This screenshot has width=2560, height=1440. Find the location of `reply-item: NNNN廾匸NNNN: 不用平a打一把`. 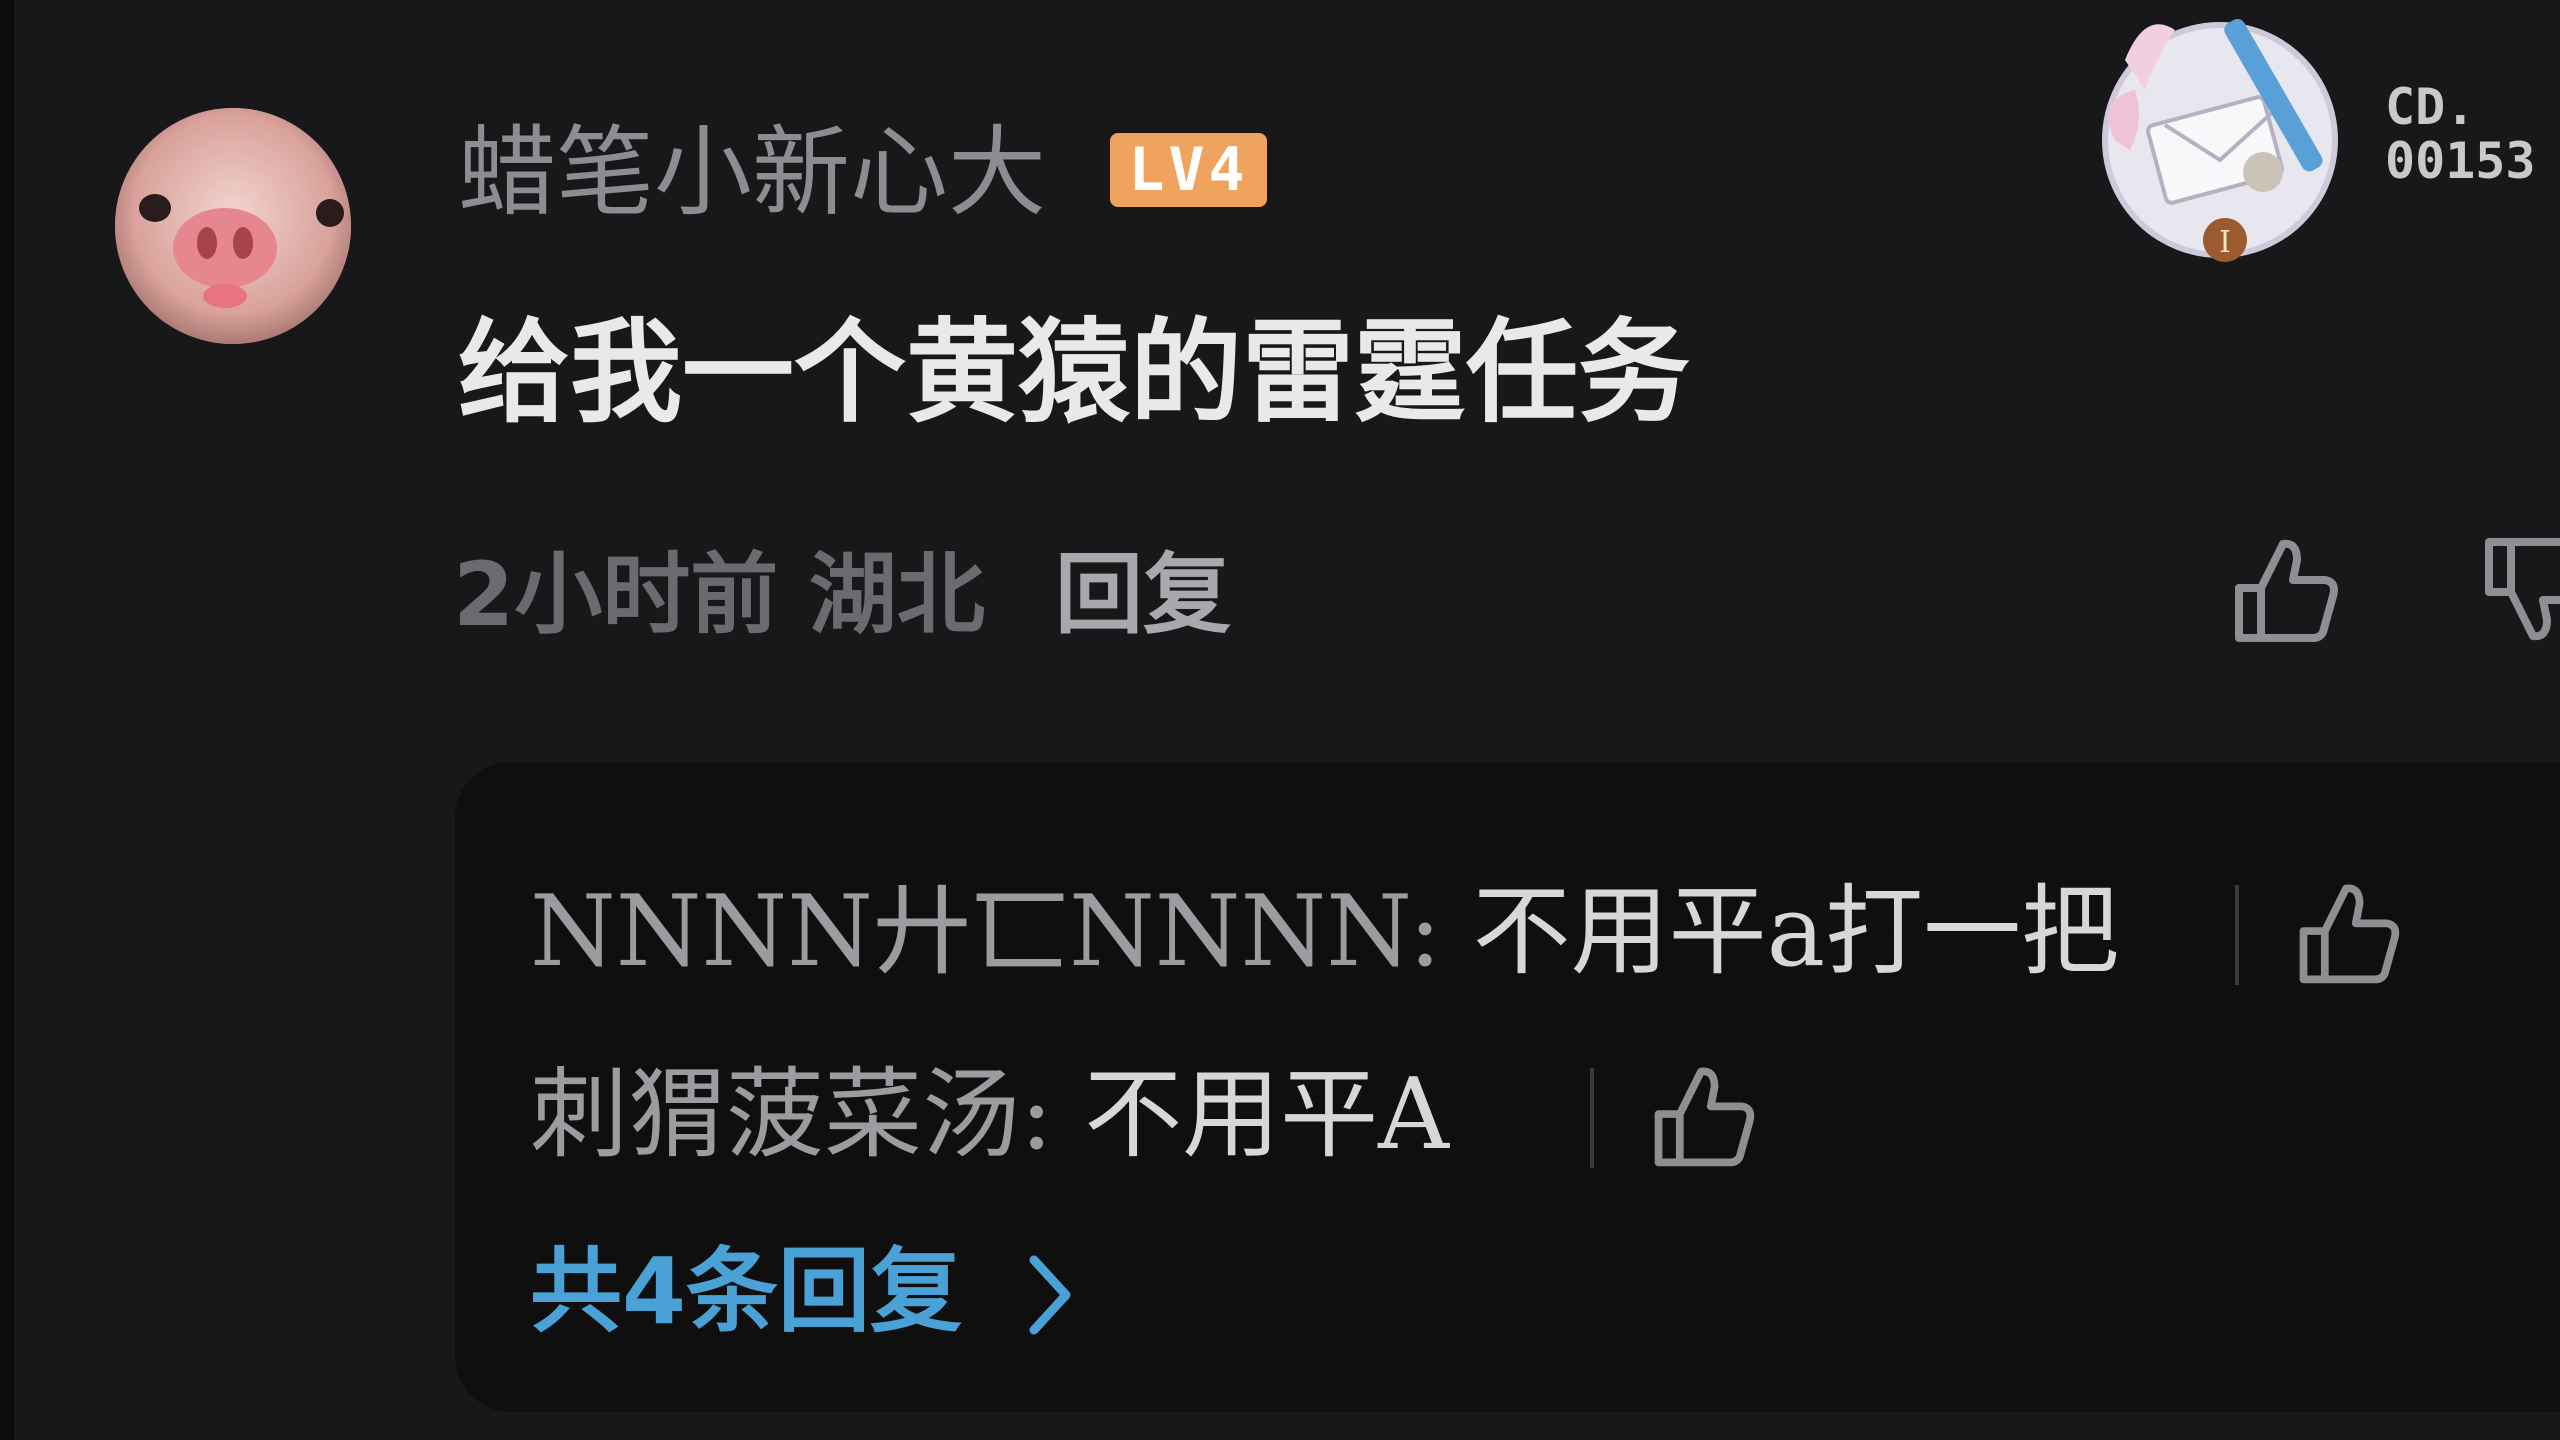

reply-item: NNNN廾匸NNNN: 不用平a打一把 is located at coordinates (1324, 932).